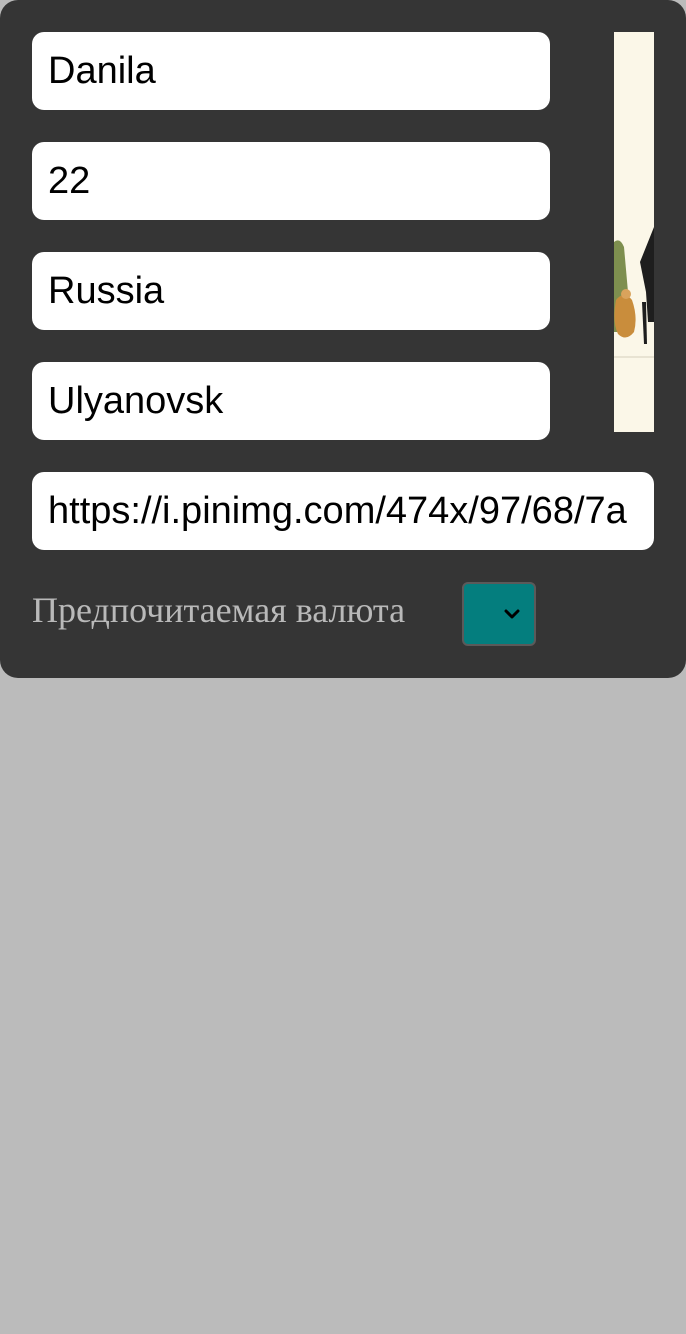  What do you see at coordinates (499, 614) in the screenshot?
I see `currency-select` at bounding box center [499, 614].